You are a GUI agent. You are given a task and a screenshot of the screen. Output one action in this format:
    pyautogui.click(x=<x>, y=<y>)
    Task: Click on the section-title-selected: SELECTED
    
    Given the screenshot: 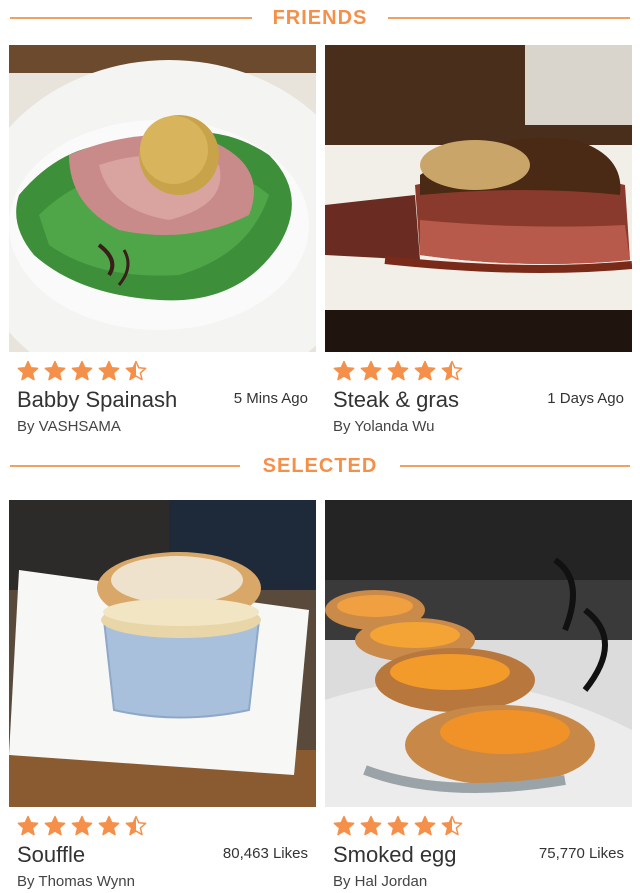 What is the action you would take?
    pyautogui.click(x=320, y=465)
    